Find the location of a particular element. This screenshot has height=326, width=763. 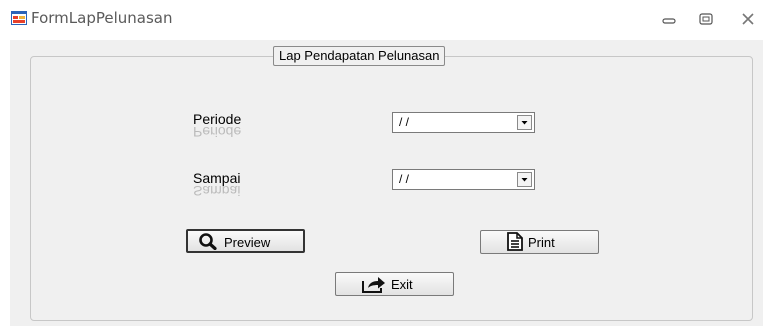

periode-label: Periode Periode is located at coordinates (217, 125).